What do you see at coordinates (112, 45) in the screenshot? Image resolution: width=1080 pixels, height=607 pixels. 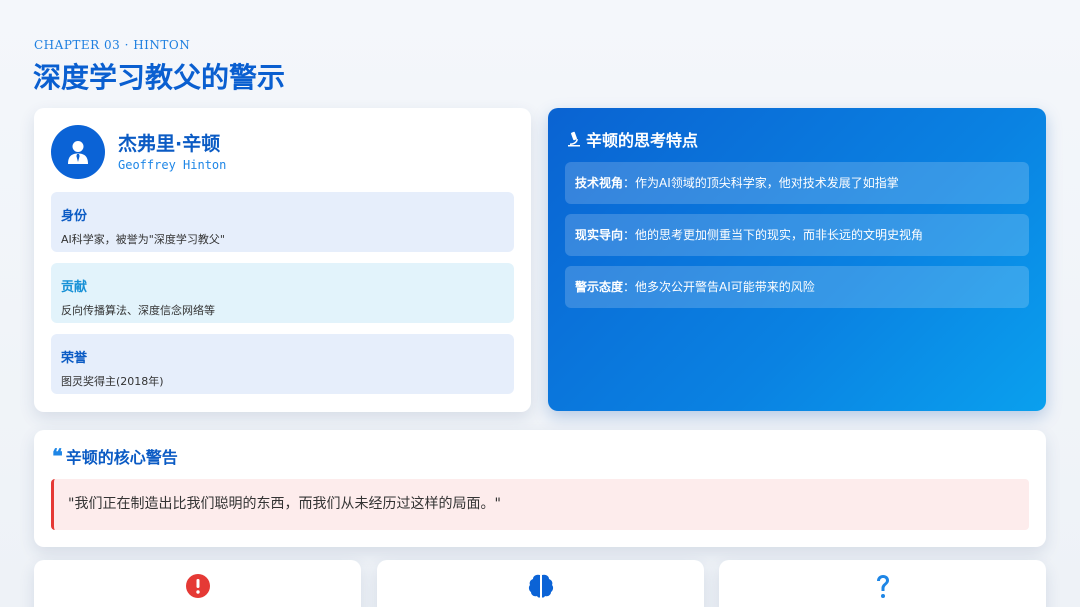 I see `chapter-label: CHAPTER 03 · HINTON` at bounding box center [112, 45].